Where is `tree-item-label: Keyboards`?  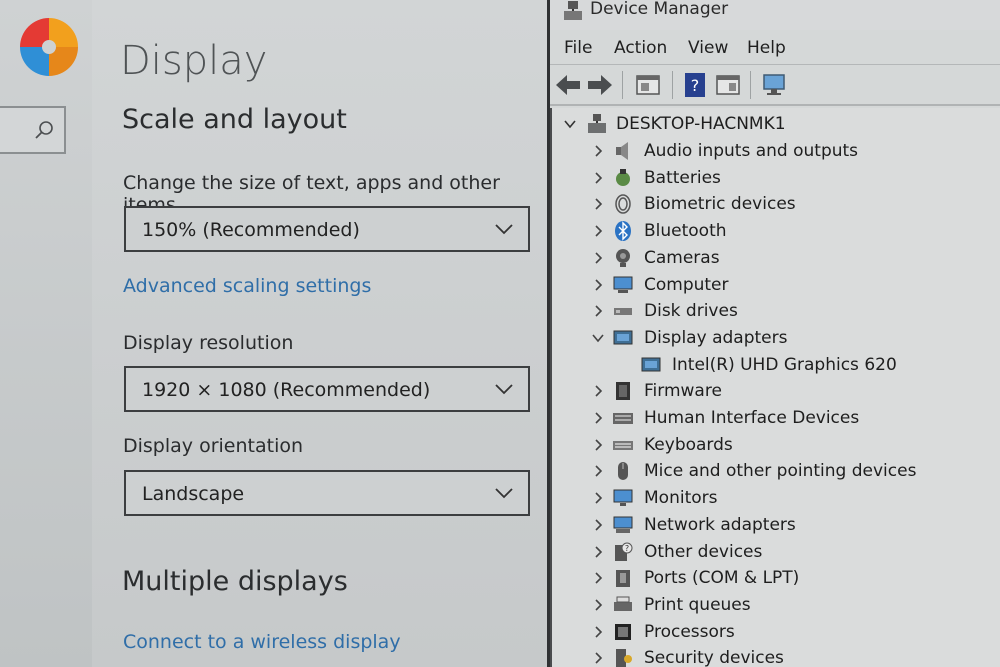
tree-item-label: Keyboards is located at coordinates (688, 444).